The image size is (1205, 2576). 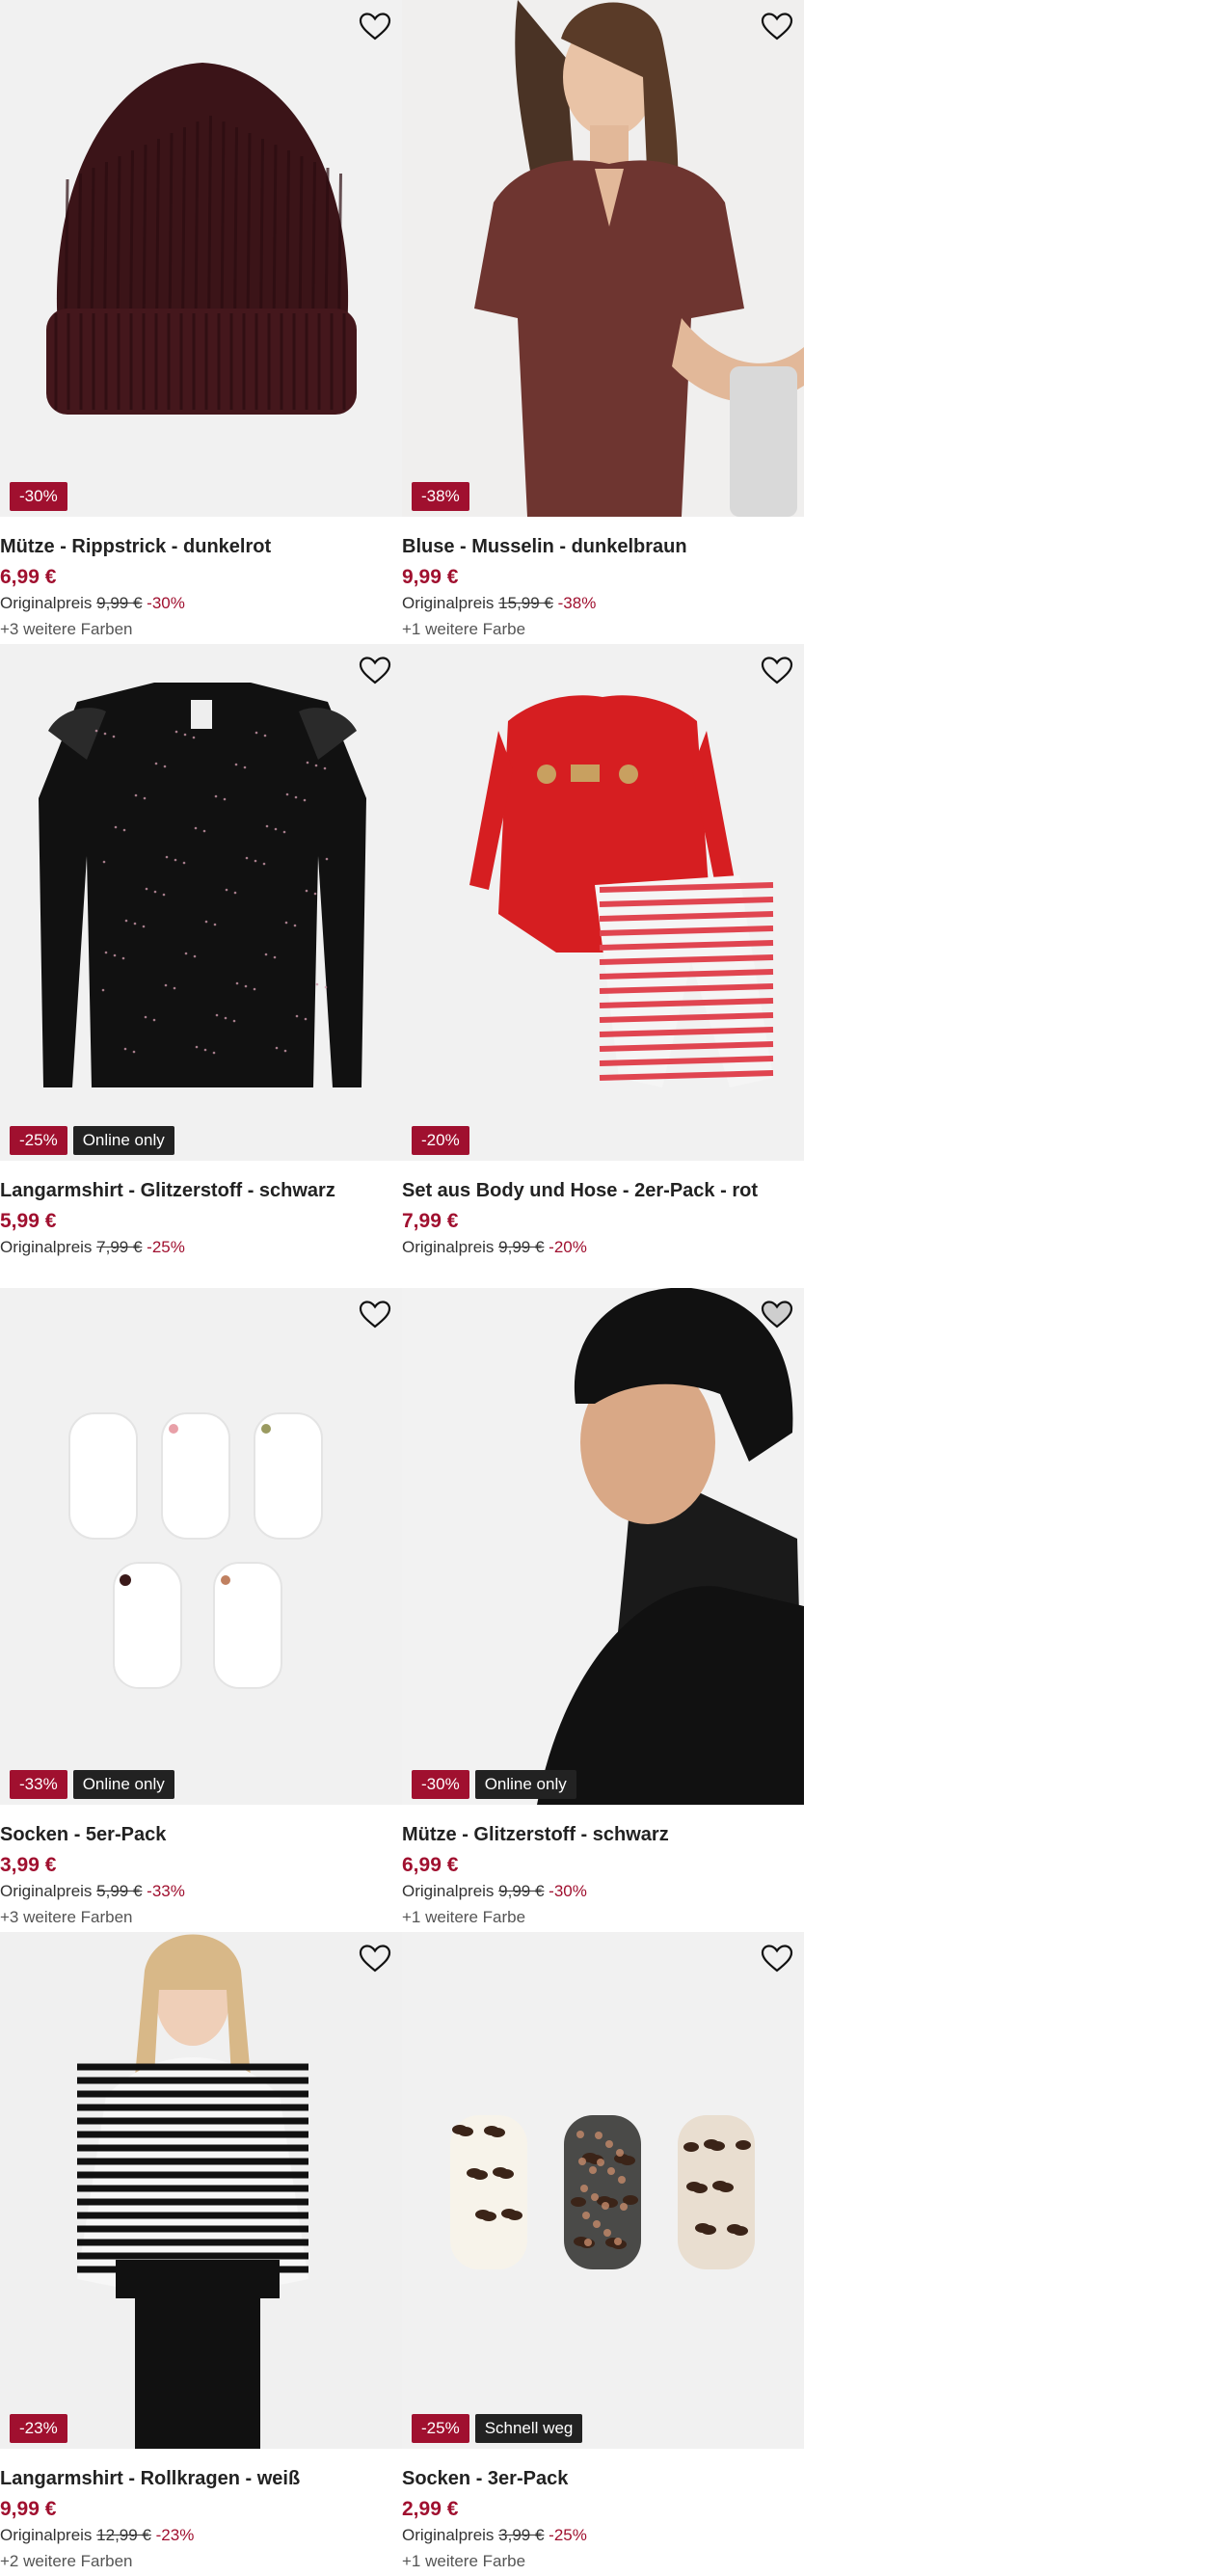 I want to click on original-price: 15,99 €, so click(x=525, y=603).